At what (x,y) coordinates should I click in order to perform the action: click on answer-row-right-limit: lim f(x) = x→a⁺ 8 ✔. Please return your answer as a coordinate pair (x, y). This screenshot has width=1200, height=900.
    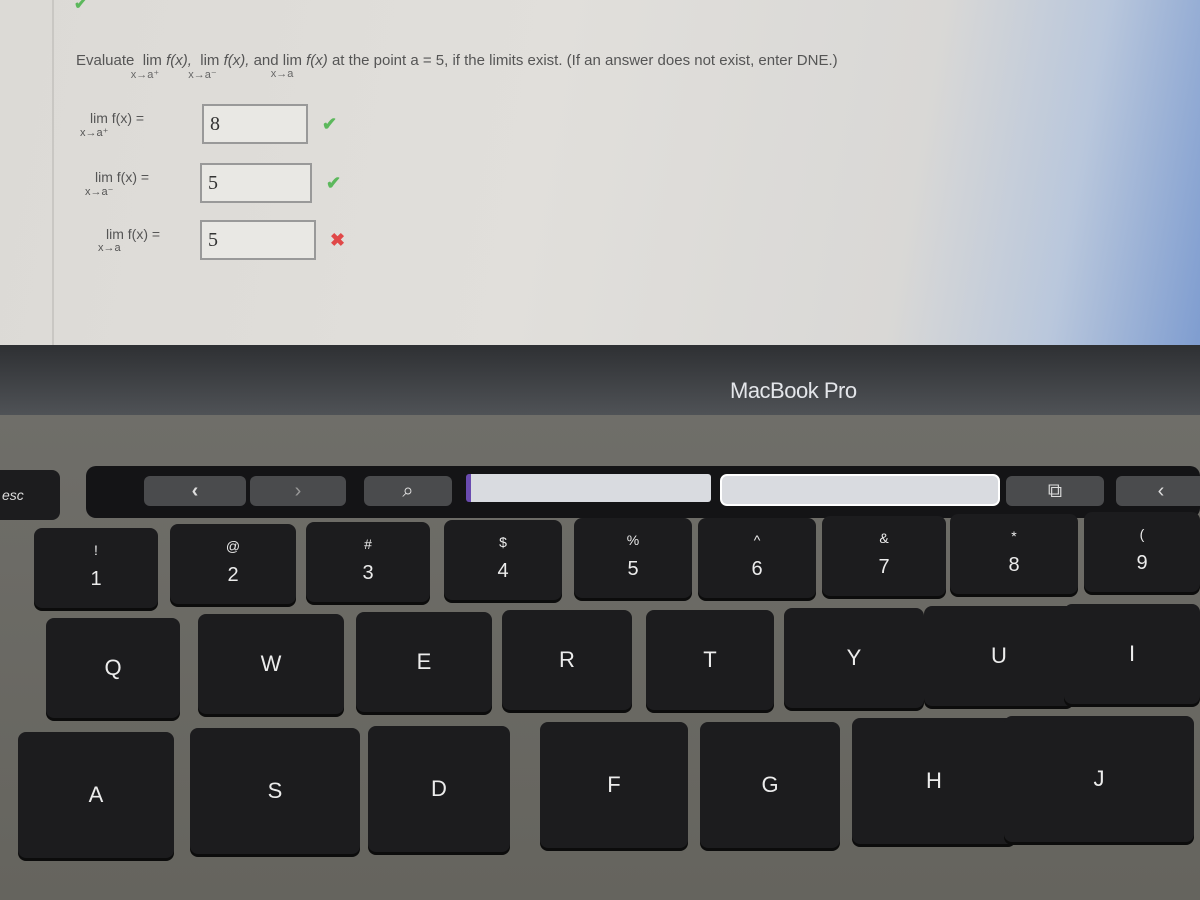
    Looking at the image, I should click on (208, 124).